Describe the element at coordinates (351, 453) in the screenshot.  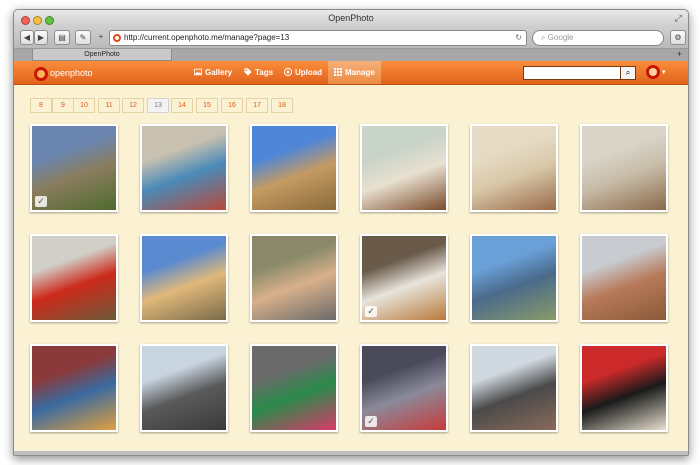
I see `browser-statusbar` at that location.